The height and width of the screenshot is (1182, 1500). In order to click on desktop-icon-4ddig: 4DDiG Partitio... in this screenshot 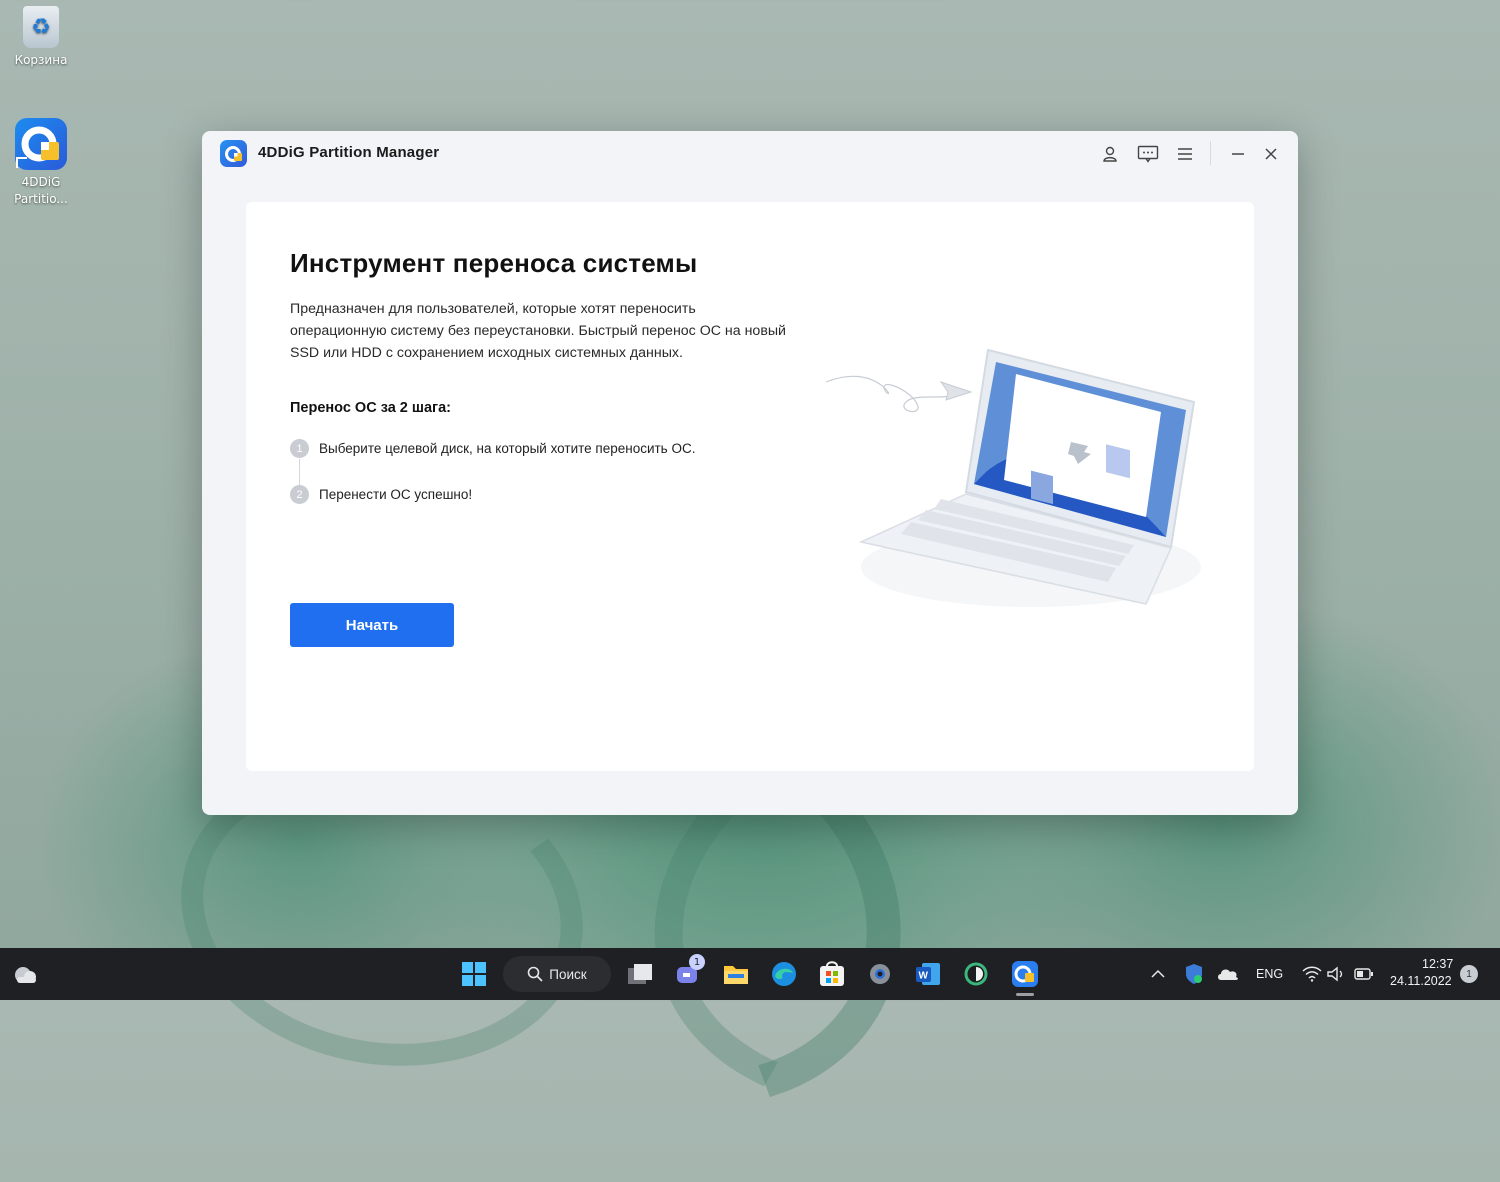, I will do `click(41, 163)`.